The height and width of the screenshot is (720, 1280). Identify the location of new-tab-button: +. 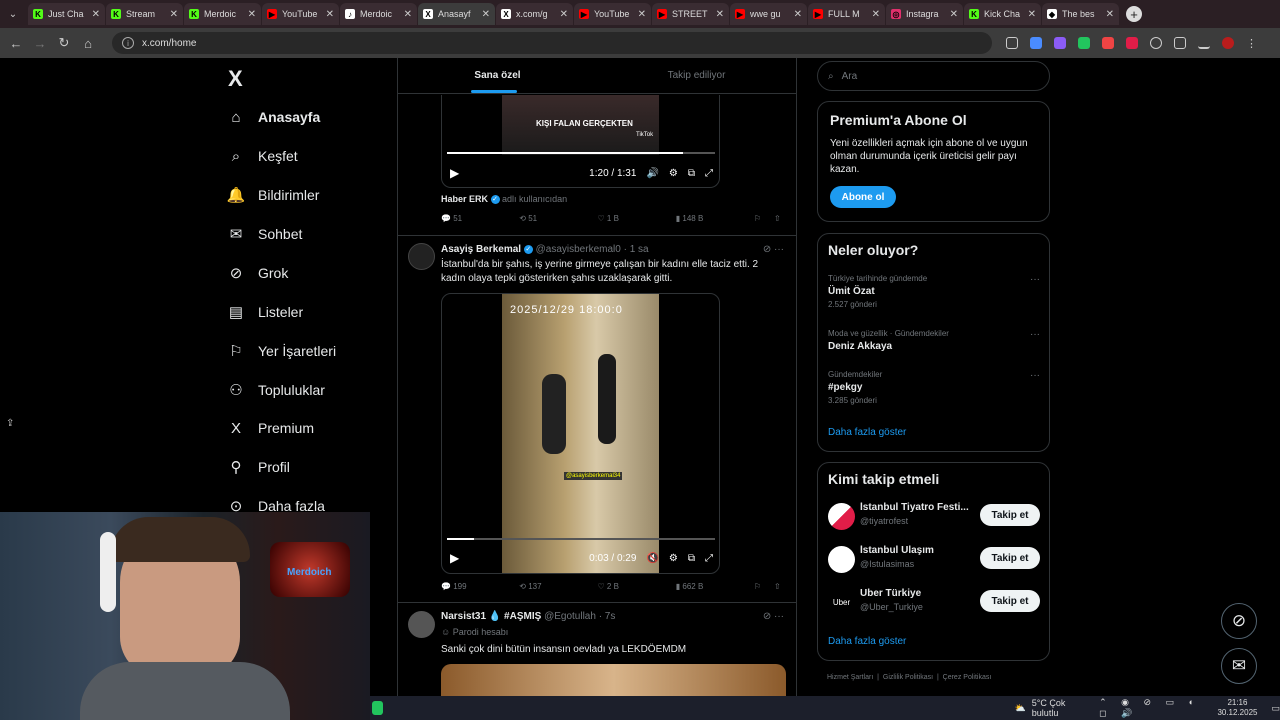
(1134, 14).